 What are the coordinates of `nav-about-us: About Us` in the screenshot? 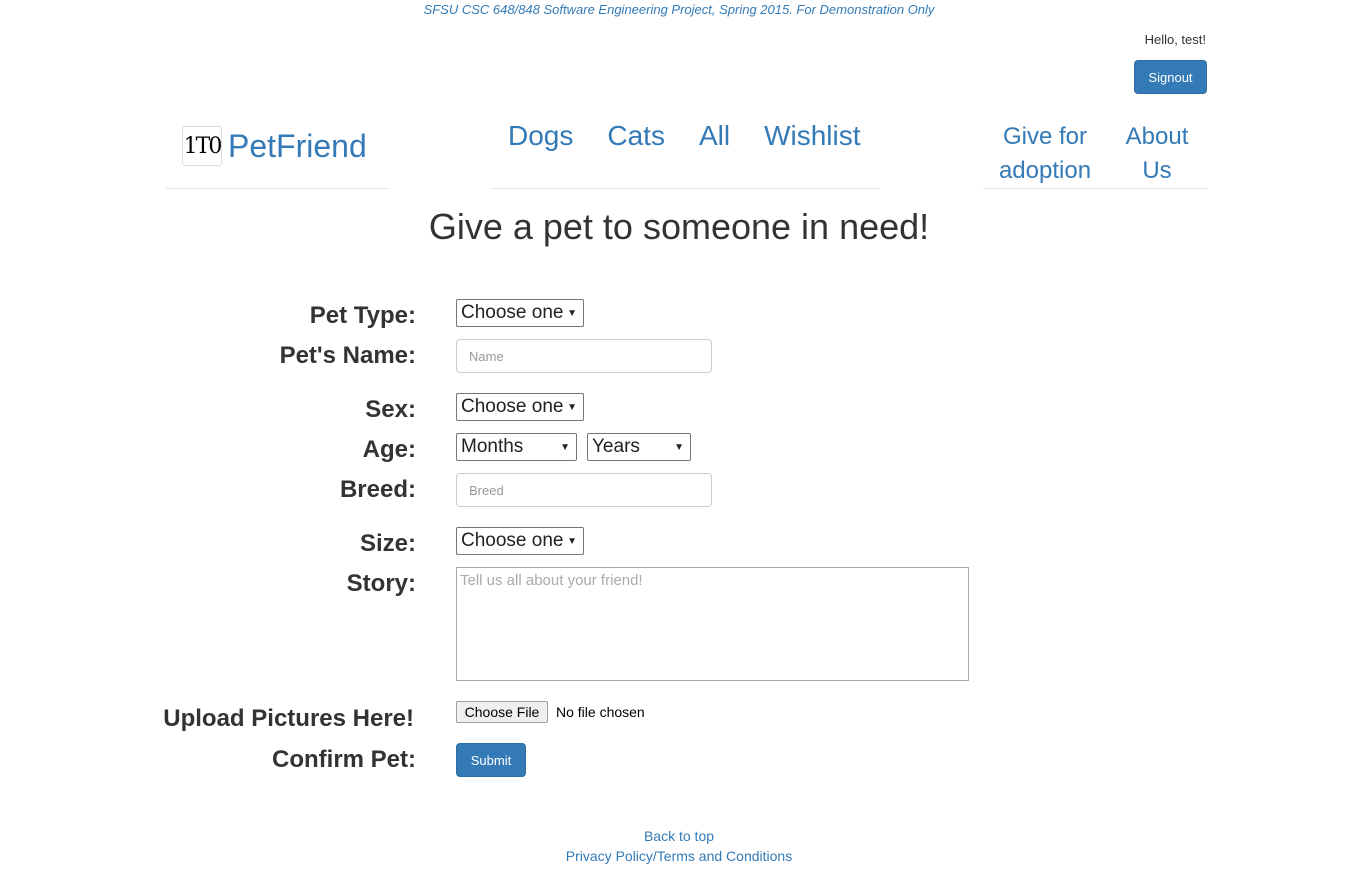 It's located at (1157, 154).